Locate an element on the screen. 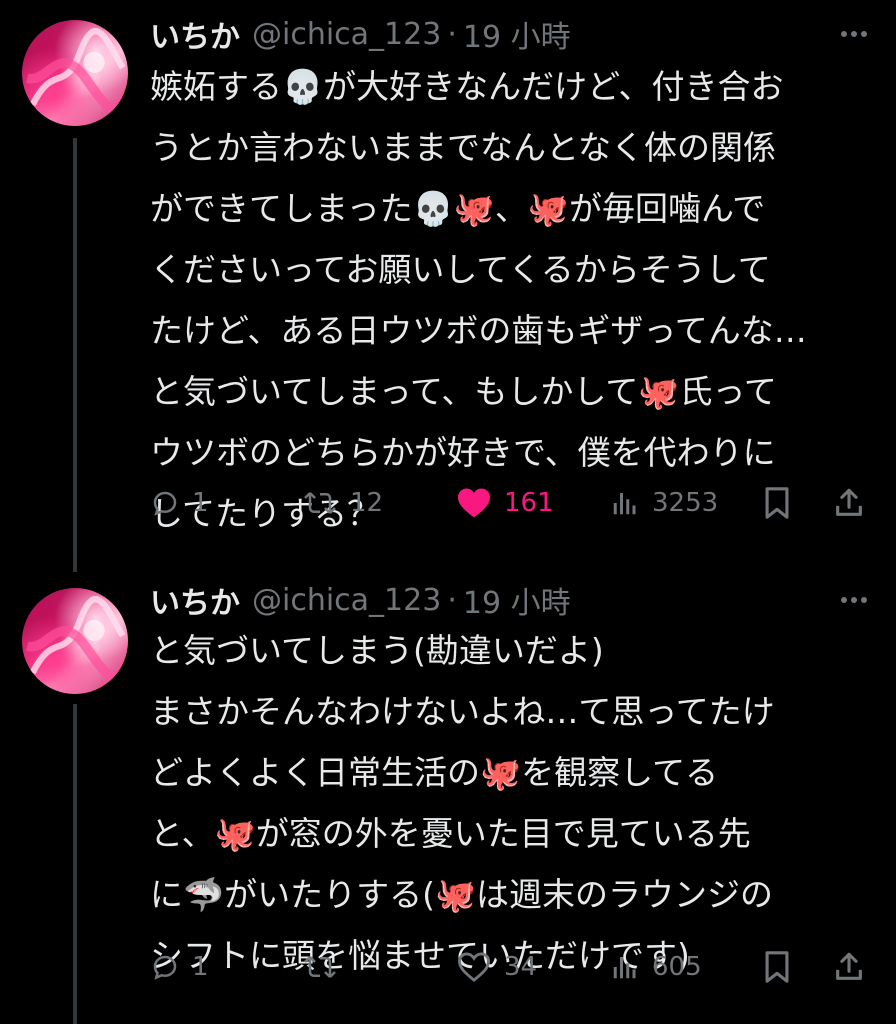 Image resolution: width=896 pixels, height=1024 pixels. heart-filled-icon is located at coordinates (474, 503).